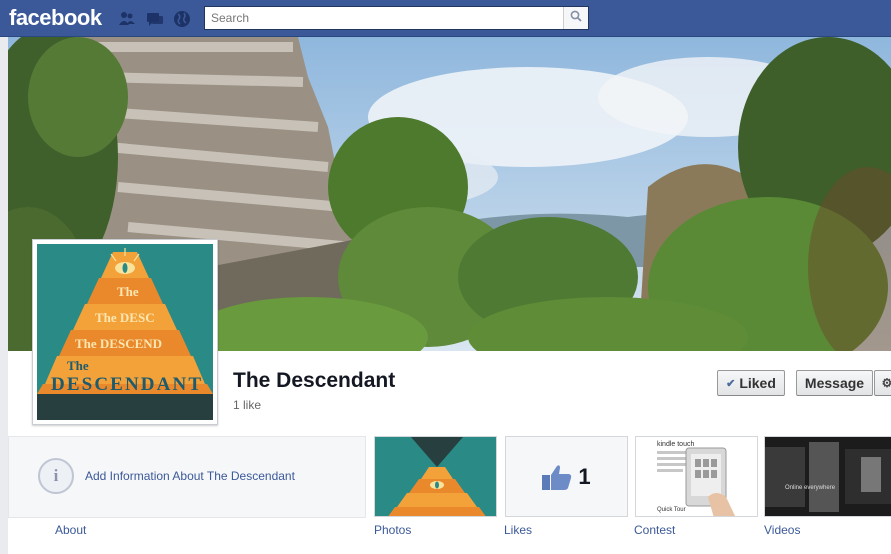 Image resolution: width=891 pixels, height=554 pixels. I want to click on photos-app-thumbnail, so click(435, 476).